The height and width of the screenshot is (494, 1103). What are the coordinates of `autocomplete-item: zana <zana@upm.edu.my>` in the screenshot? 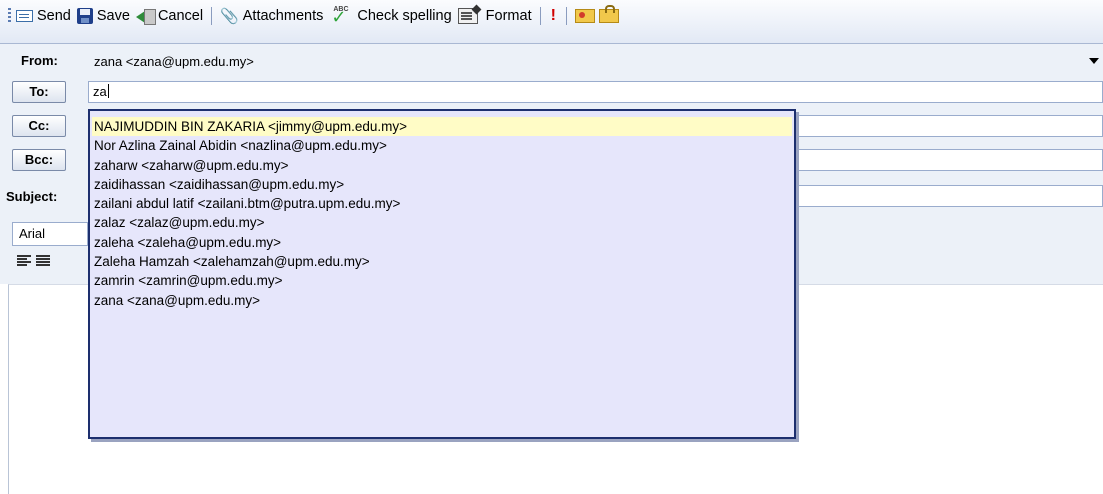 It's located at (442, 300).